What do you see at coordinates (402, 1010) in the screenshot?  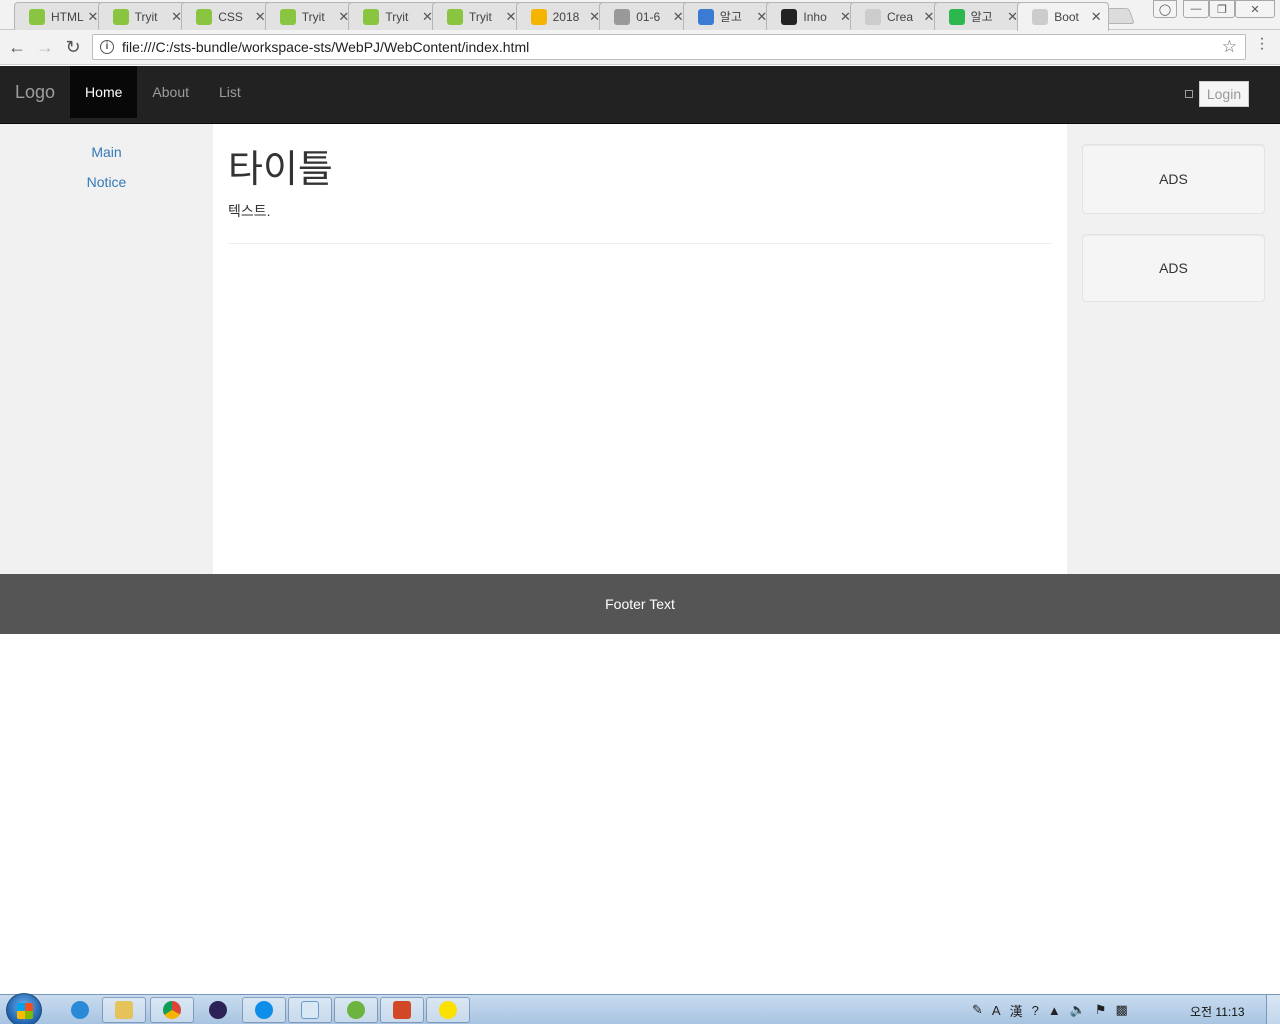 I see `powerpoint-icon` at bounding box center [402, 1010].